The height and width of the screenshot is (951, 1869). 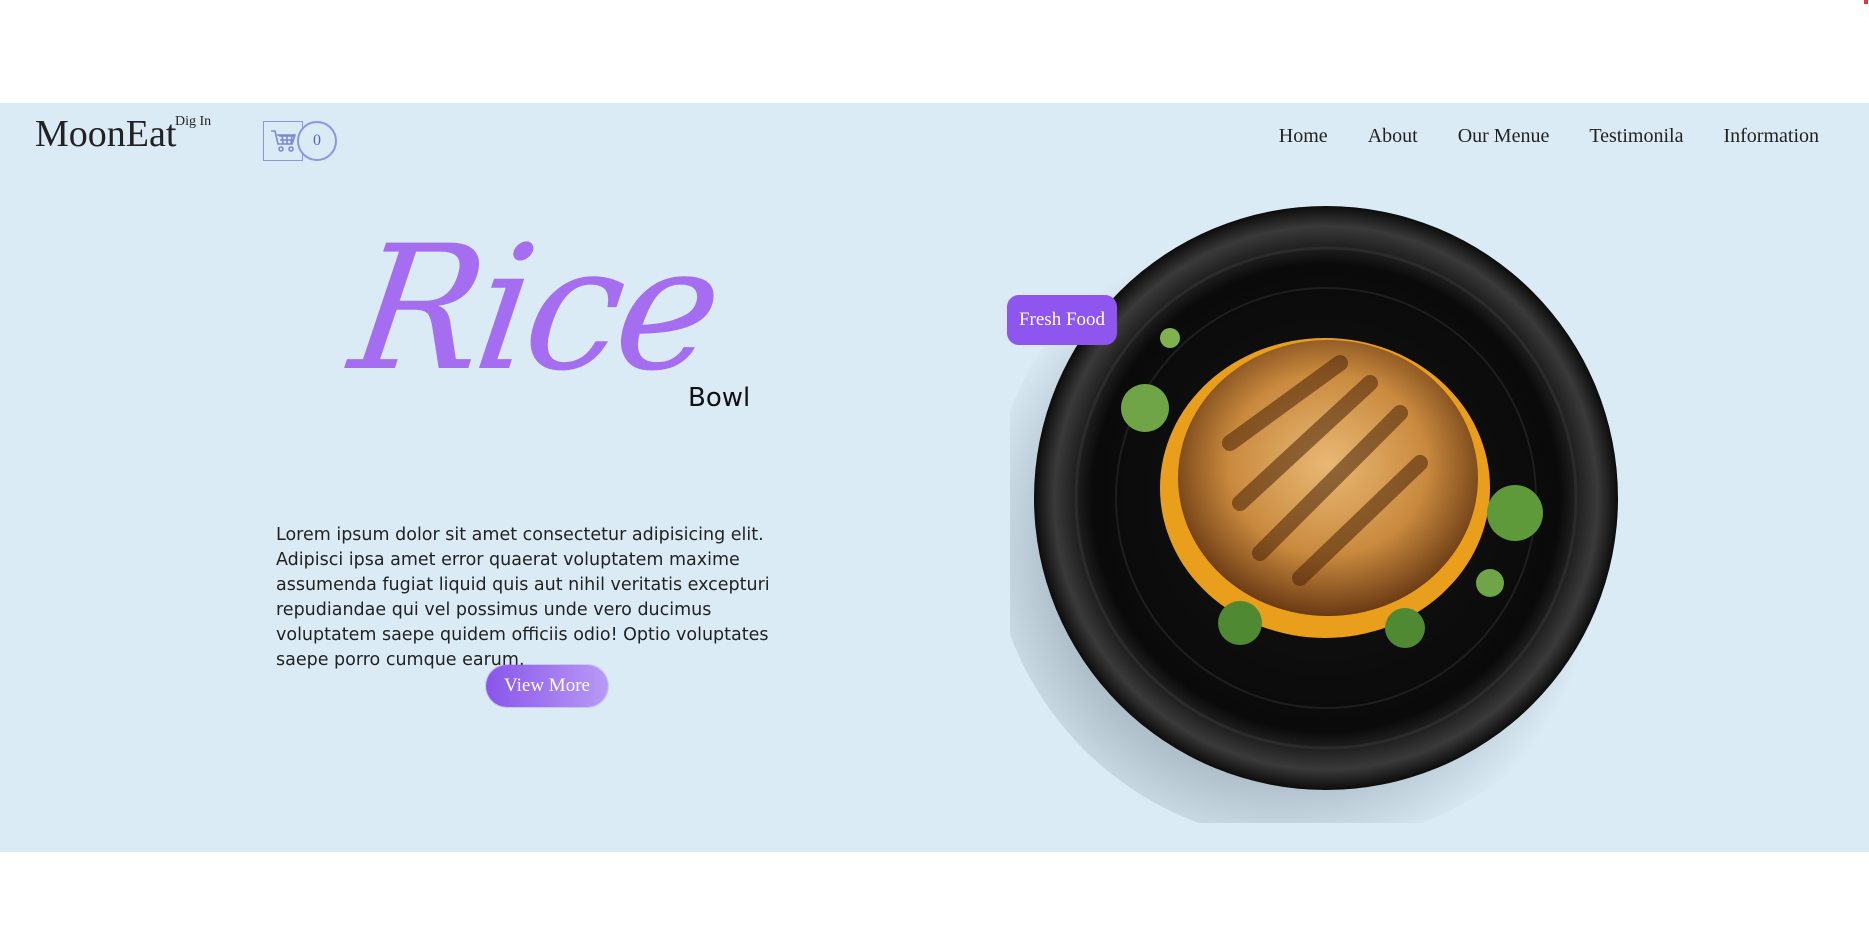 I want to click on fresh-food-badge: Fresh Food, so click(x=1062, y=320).